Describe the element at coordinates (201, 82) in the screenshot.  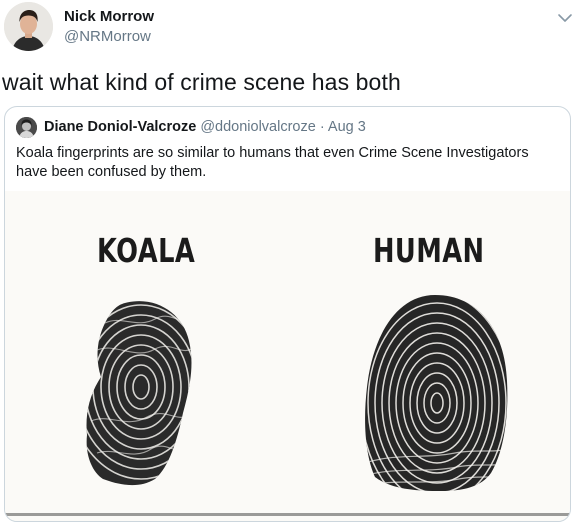
I see `tweet-text: wait what kind of crime scene has both` at that location.